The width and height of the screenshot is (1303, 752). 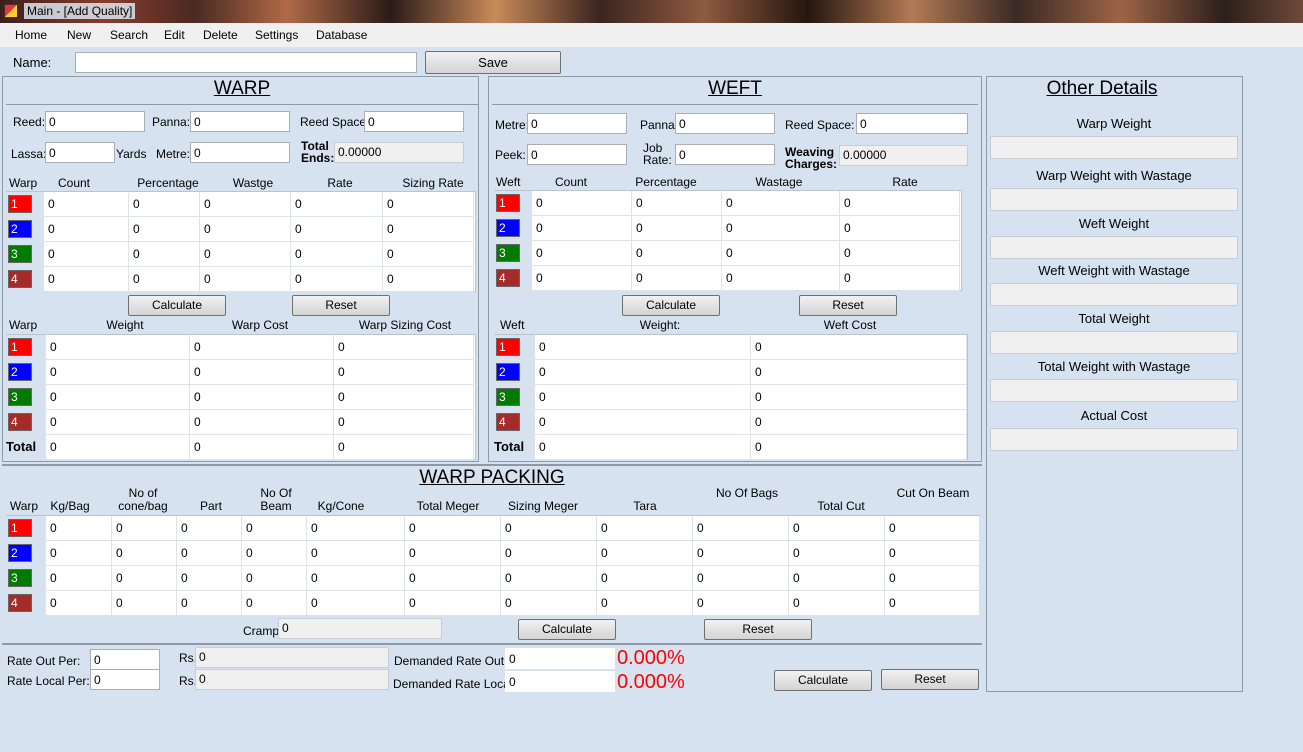 I want to click on warp-reed-space-input, so click(x=414, y=121).